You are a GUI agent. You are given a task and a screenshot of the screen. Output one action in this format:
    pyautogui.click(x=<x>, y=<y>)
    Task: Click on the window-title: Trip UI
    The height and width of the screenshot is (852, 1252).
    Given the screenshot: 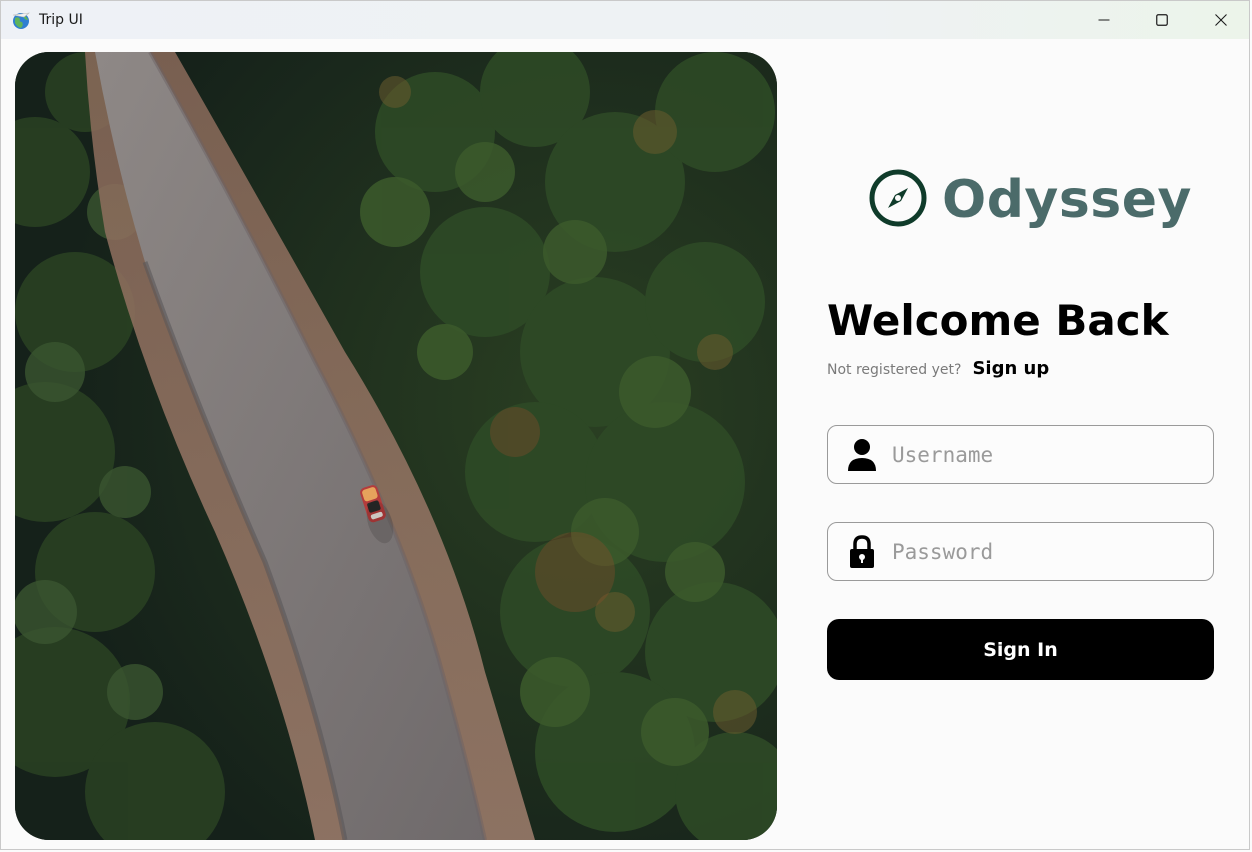 What is the action you would take?
    pyautogui.click(x=61, y=20)
    